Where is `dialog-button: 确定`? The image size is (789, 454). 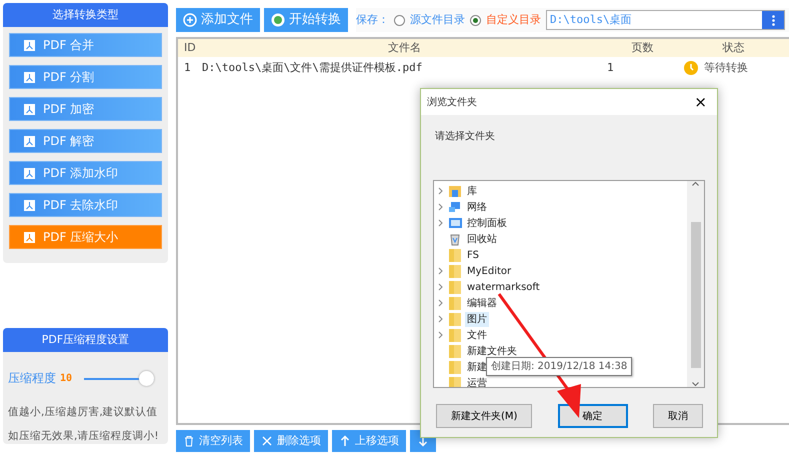 dialog-button: 确定 is located at coordinates (593, 416).